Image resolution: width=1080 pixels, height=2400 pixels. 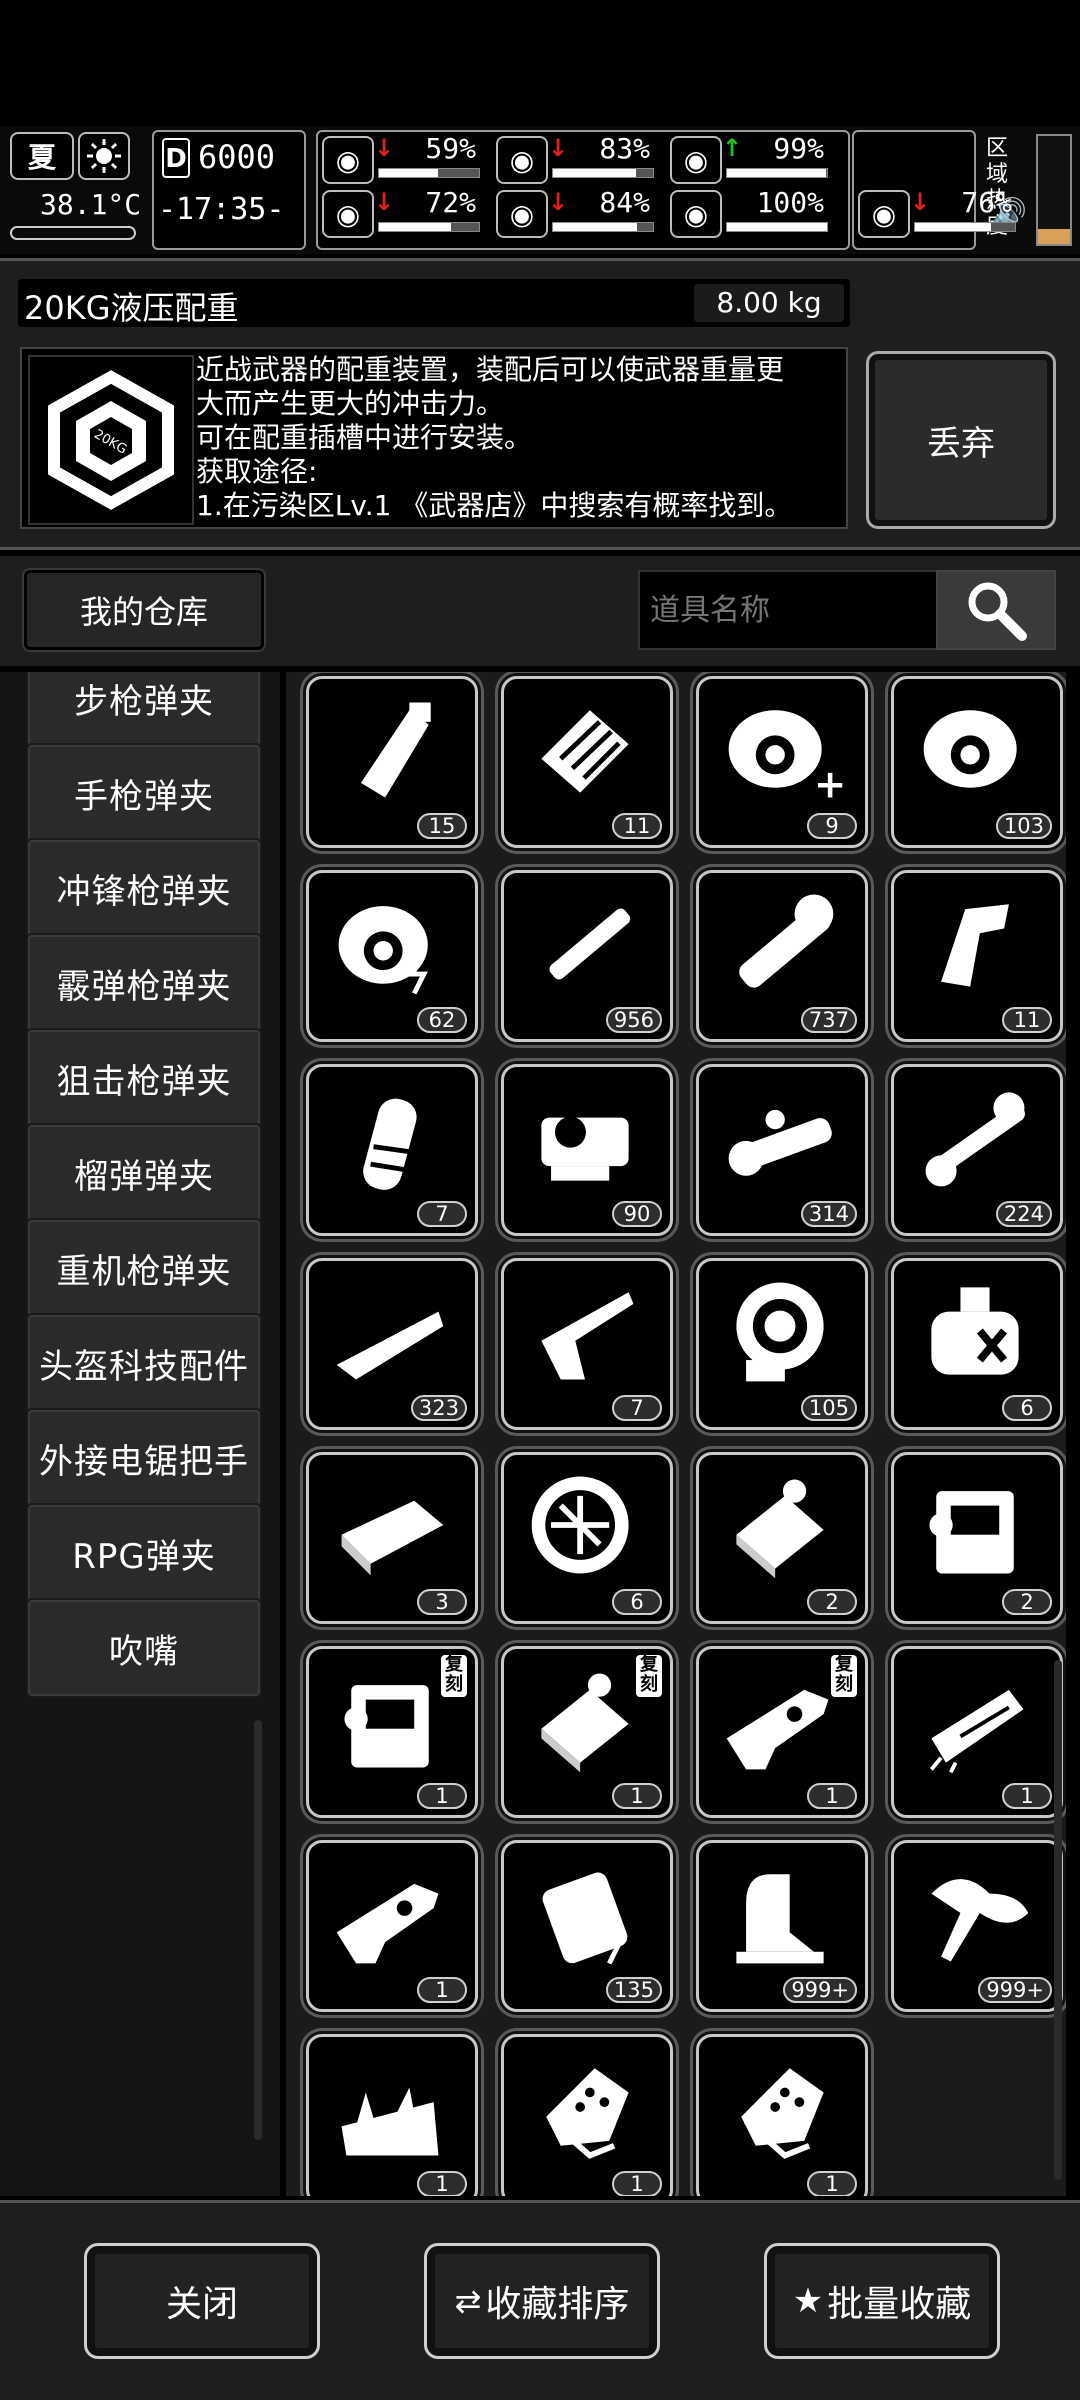 I want to click on item-count: 9, so click(x=832, y=826).